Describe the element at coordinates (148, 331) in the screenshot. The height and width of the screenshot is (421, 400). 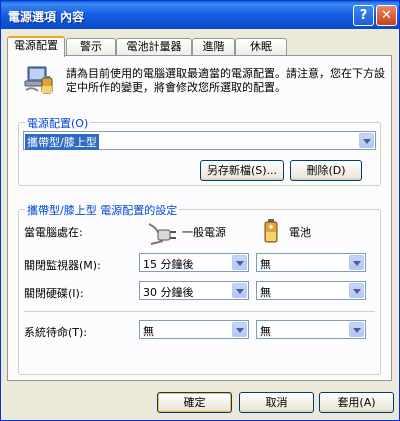
I see `standby-ac-value: 無` at that location.